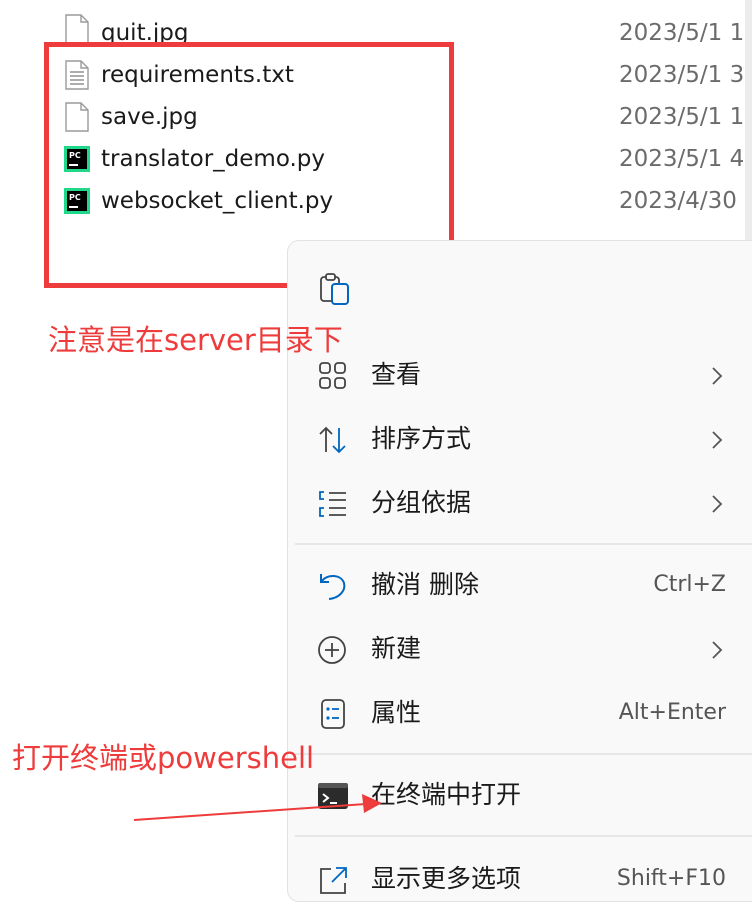 The height and width of the screenshot is (908, 752). I want to click on menu-item-show-more-options: 显示更多选项 Shift+F10, so click(518, 880).